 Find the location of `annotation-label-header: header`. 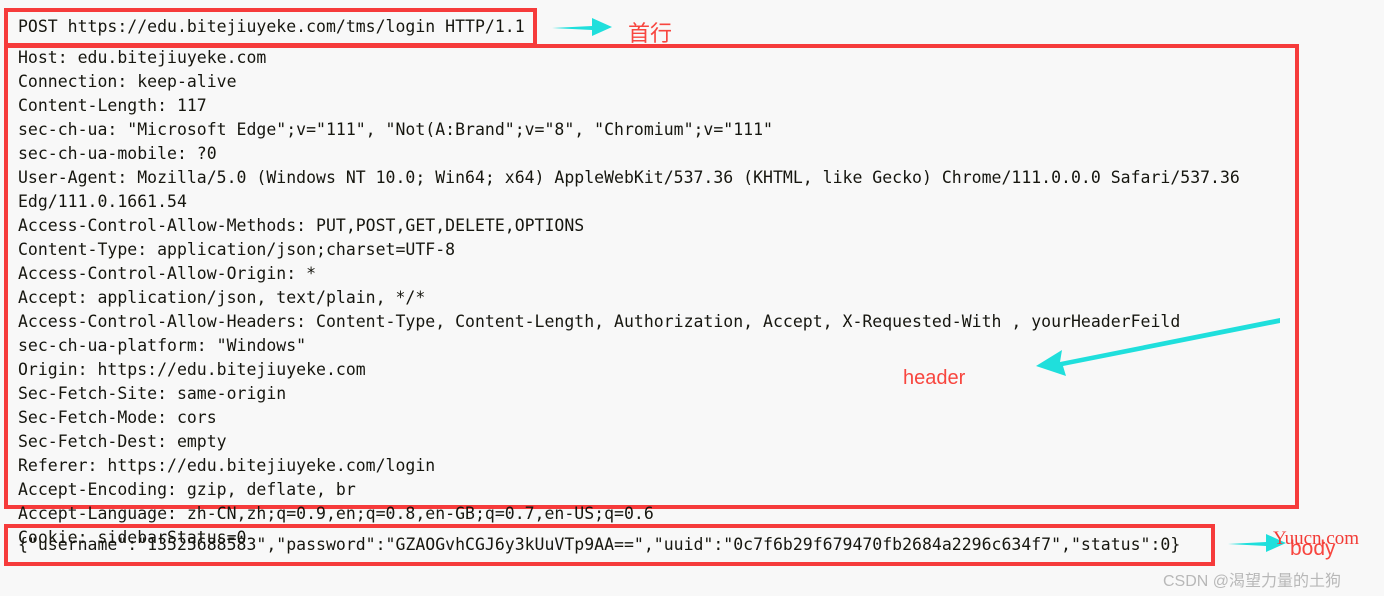

annotation-label-header: header is located at coordinates (934, 378).